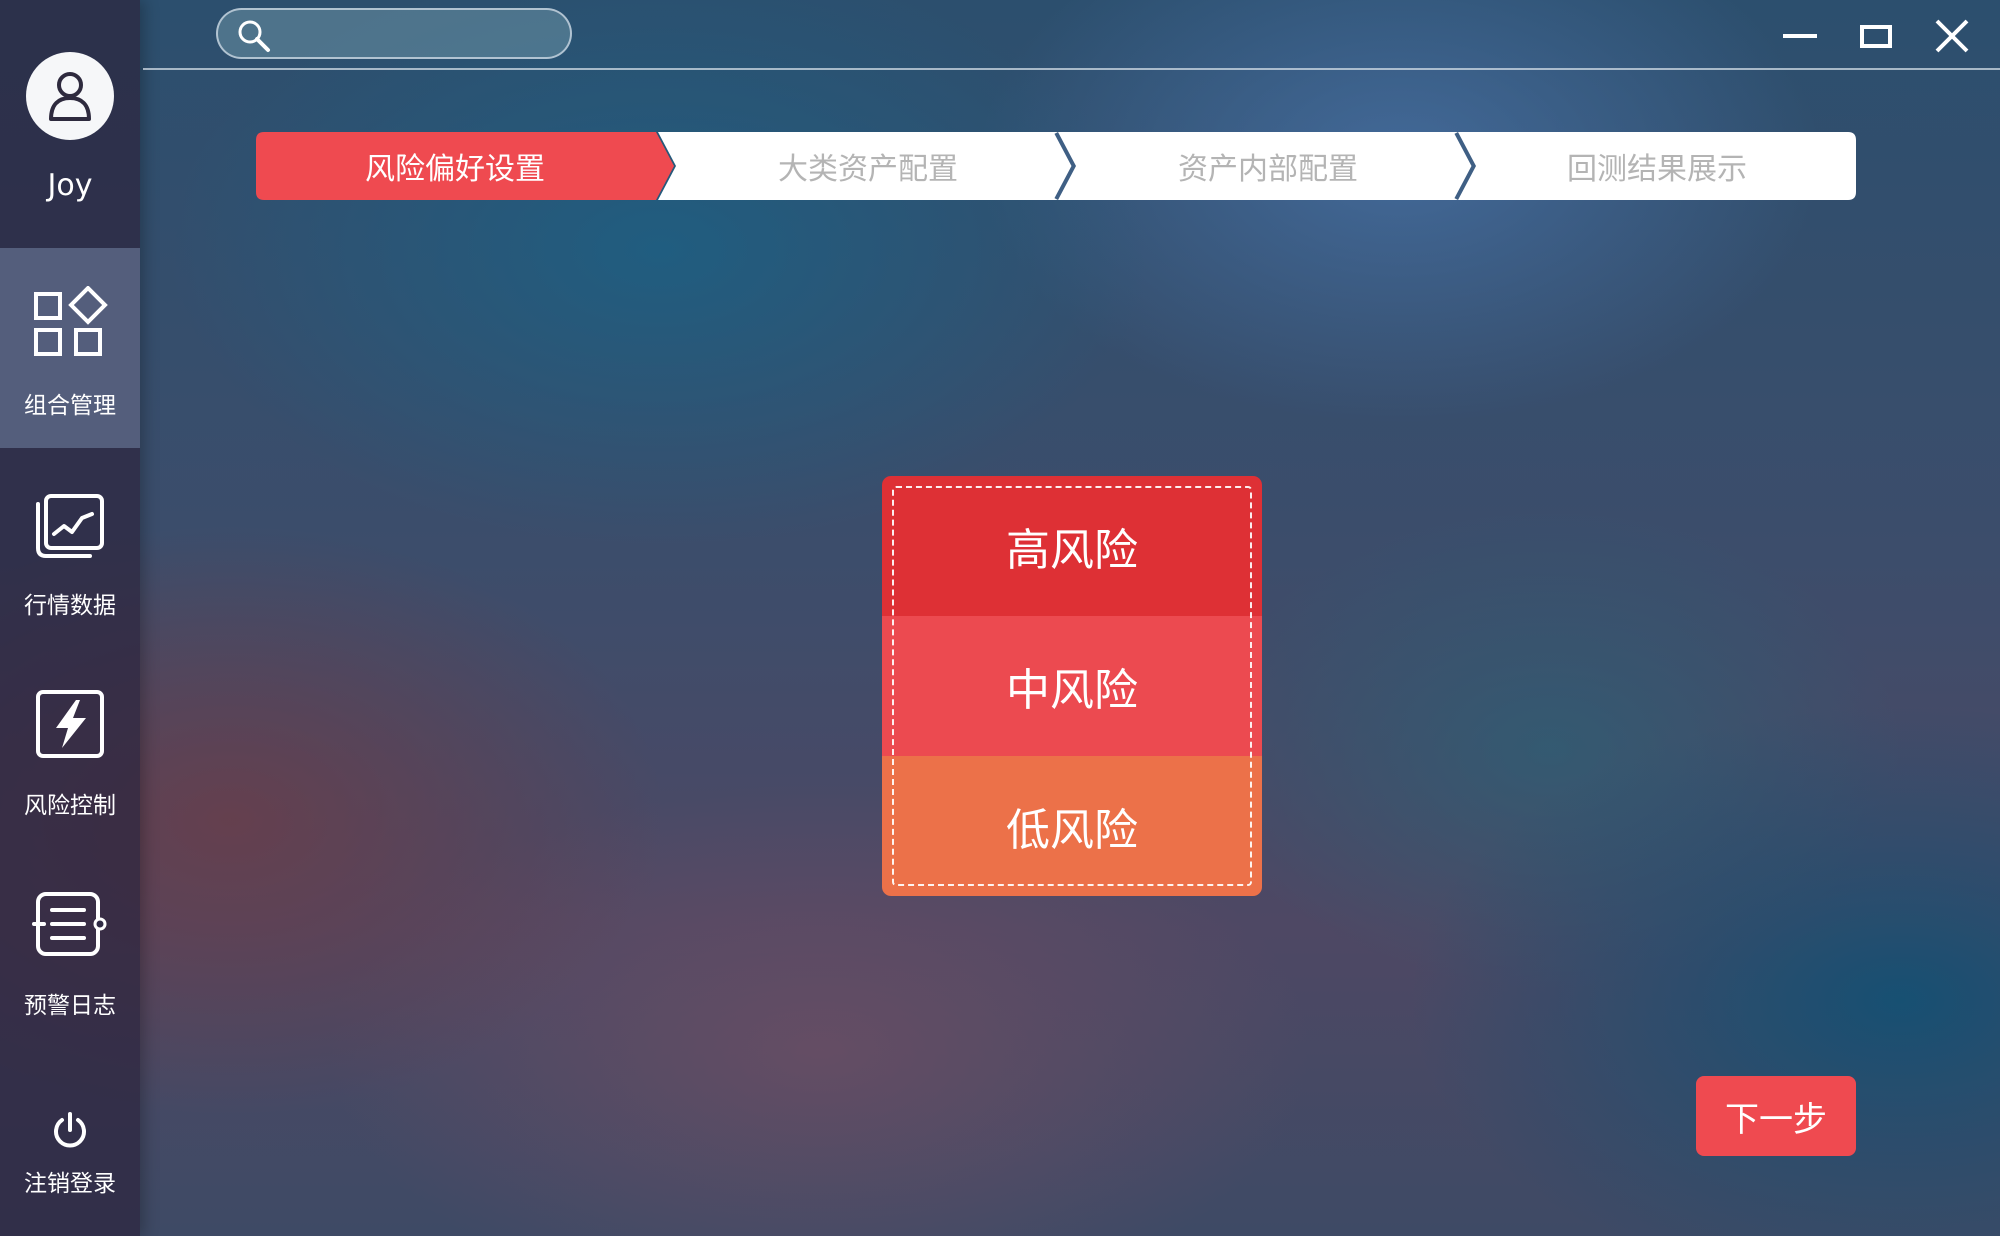 The height and width of the screenshot is (1236, 2000). I want to click on logout-button: 注销登录, so click(70, 1155).